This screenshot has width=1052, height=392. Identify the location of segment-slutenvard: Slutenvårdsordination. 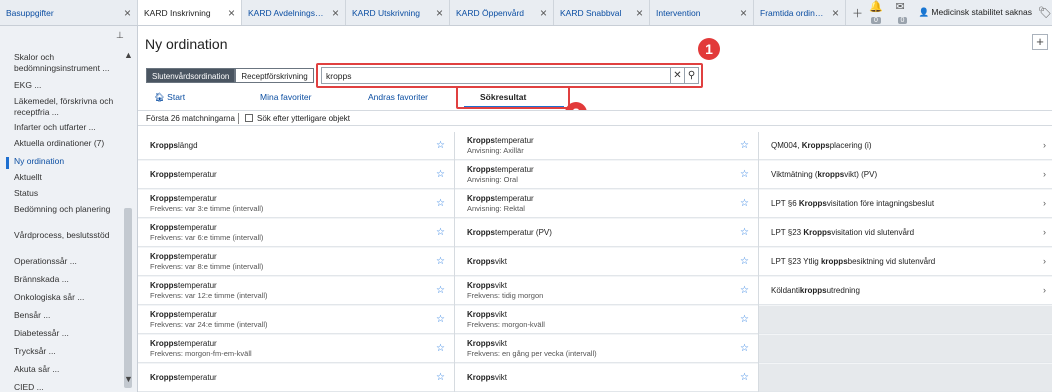
(191, 75).